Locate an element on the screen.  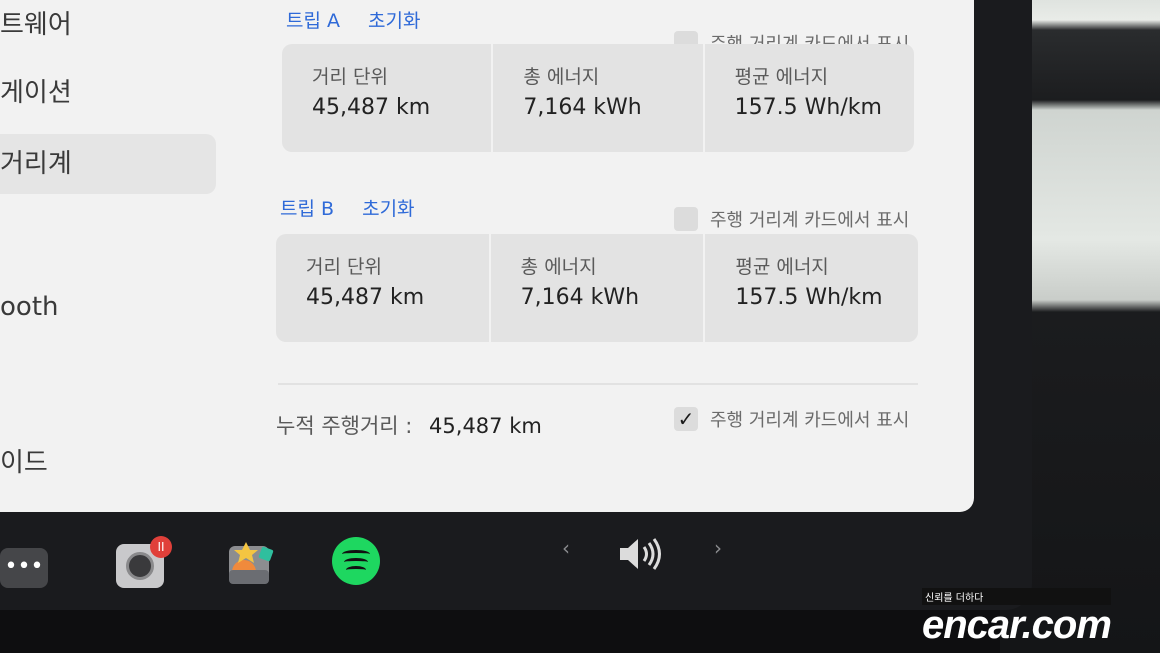
trip-a-avg-energy: 평균 에너지 157.5 Wh/km is located at coordinates (809, 98).